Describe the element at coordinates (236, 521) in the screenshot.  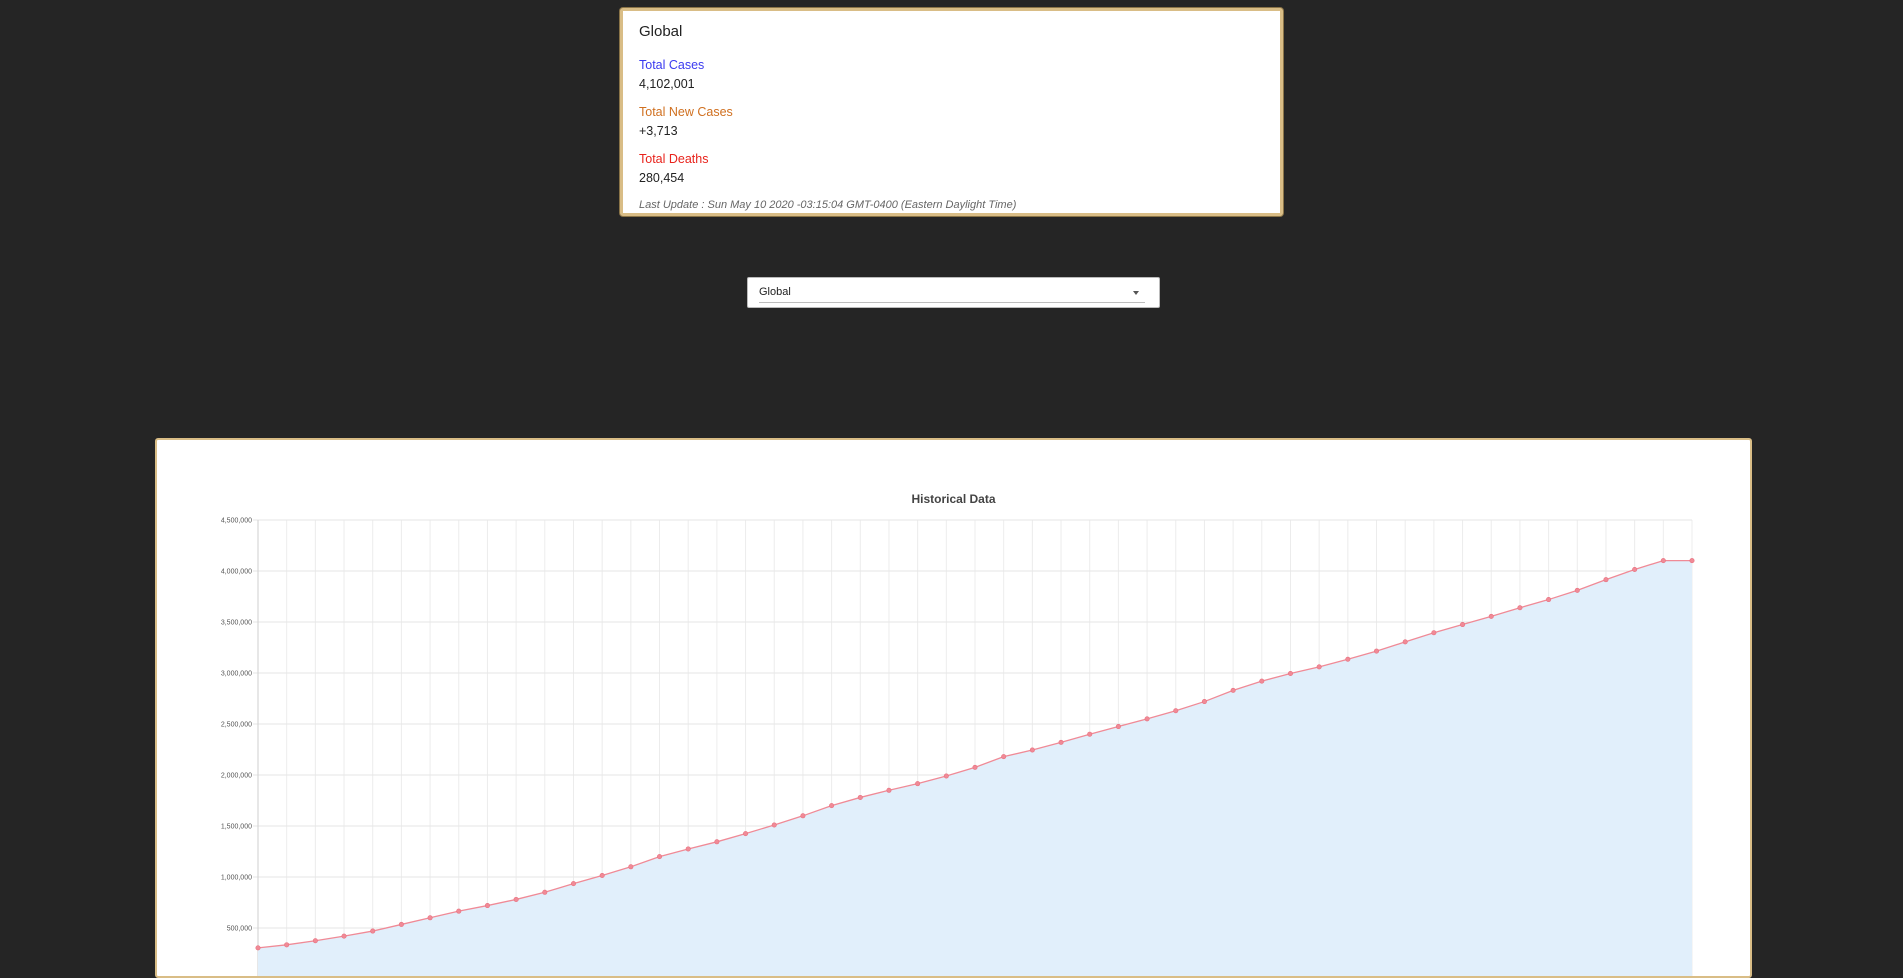
I see `y-tick-label: 4,500,000` at that location.